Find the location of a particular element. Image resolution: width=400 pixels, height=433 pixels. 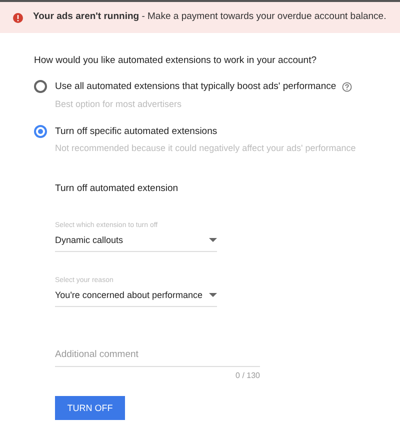

option-label: Use all automated extensions that typically boost ads' performance is located at coordinates (195, 87).